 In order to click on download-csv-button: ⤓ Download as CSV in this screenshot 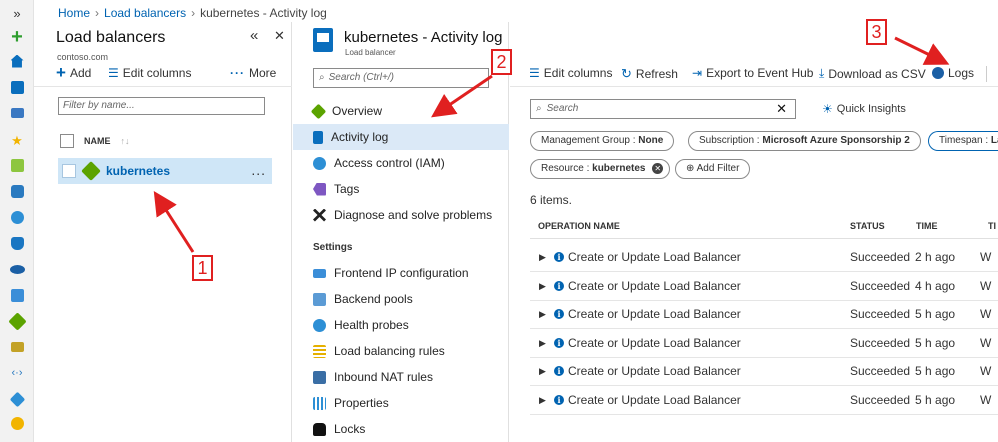, I will do `click(872, 73)`.